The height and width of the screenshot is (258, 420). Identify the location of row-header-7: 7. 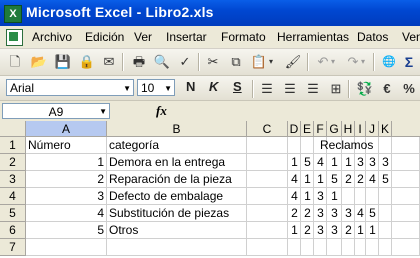
(13, 247).